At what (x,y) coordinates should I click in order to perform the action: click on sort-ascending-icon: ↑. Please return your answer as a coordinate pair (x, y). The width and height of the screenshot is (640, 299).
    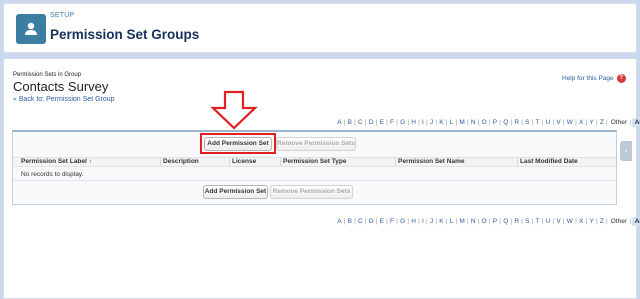
    Looking at the image, I should click on (90, 161).